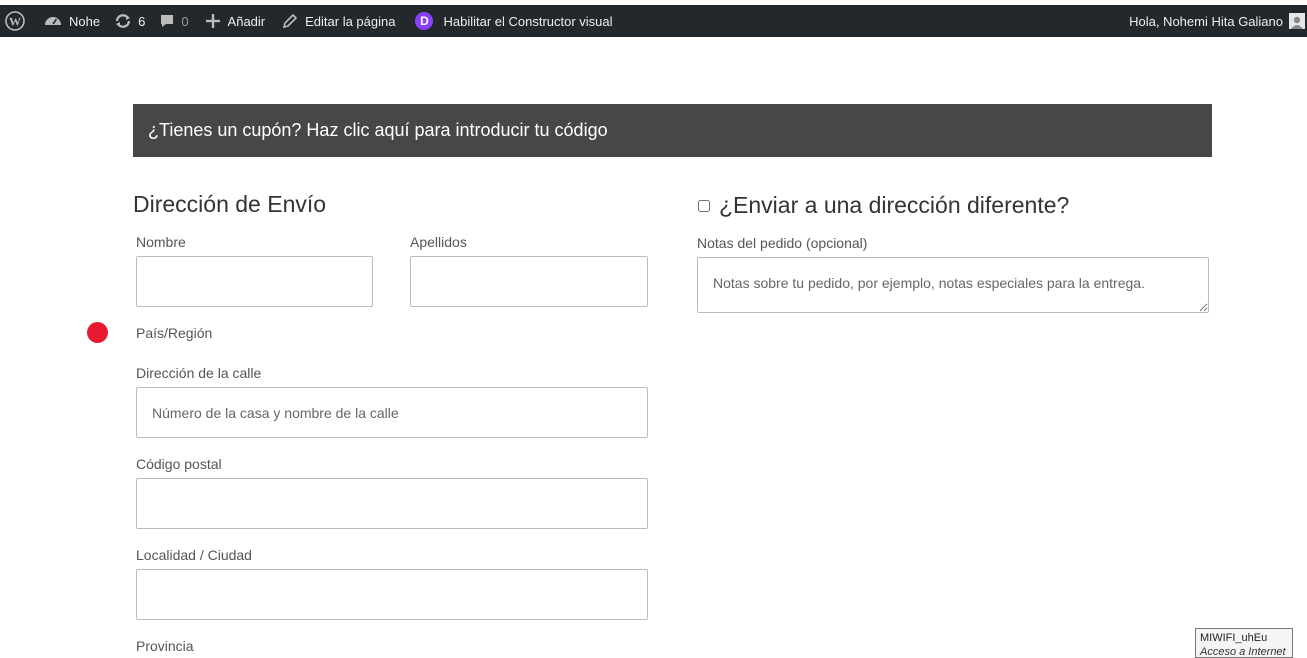  I want to click on my-account-menu: Hola, Nohemi Hita Galiano, so click(1214, 21).